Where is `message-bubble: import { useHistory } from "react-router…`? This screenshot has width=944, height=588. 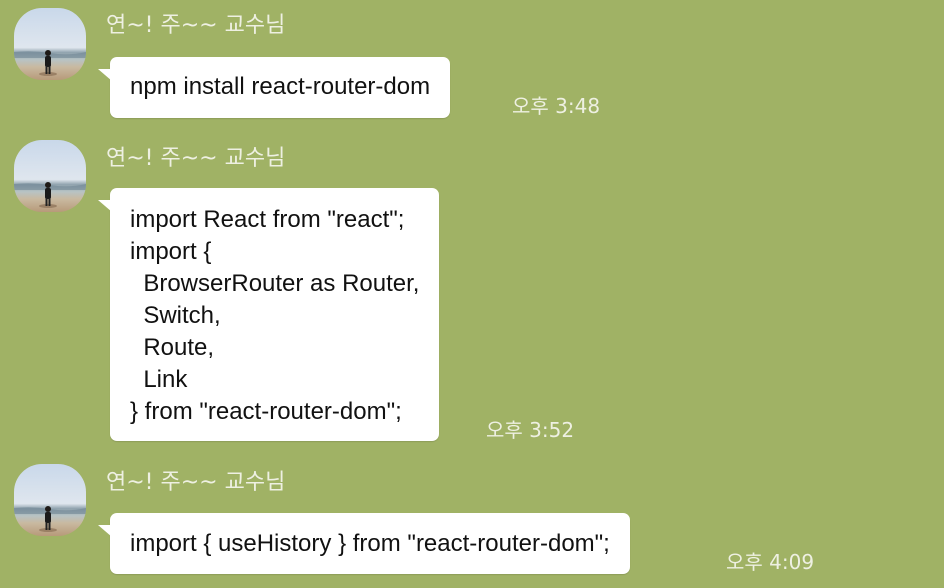 message-bubble: import { useHistory } from "react-router… is located at coordinates (364, 543).